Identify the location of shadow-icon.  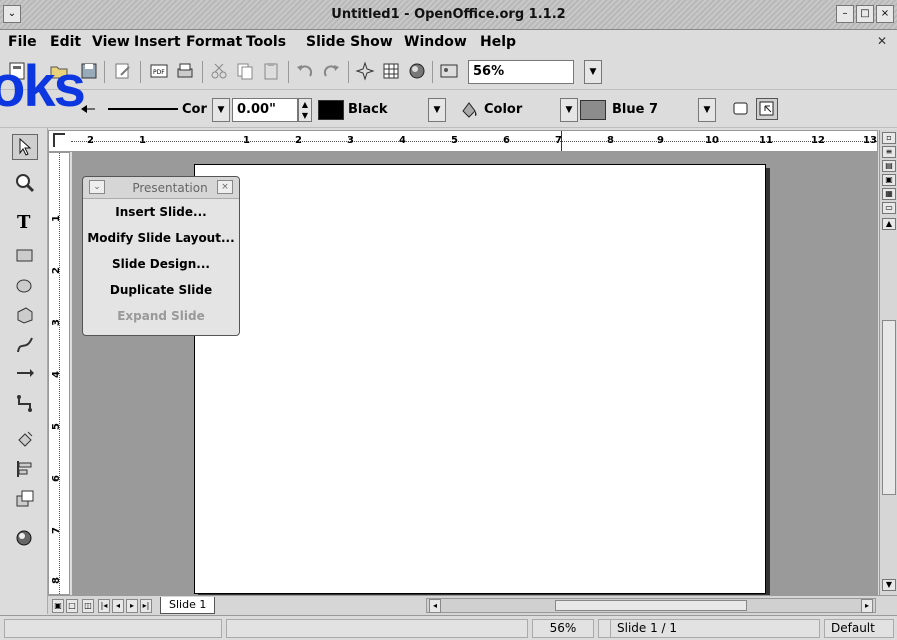
(741, 109).